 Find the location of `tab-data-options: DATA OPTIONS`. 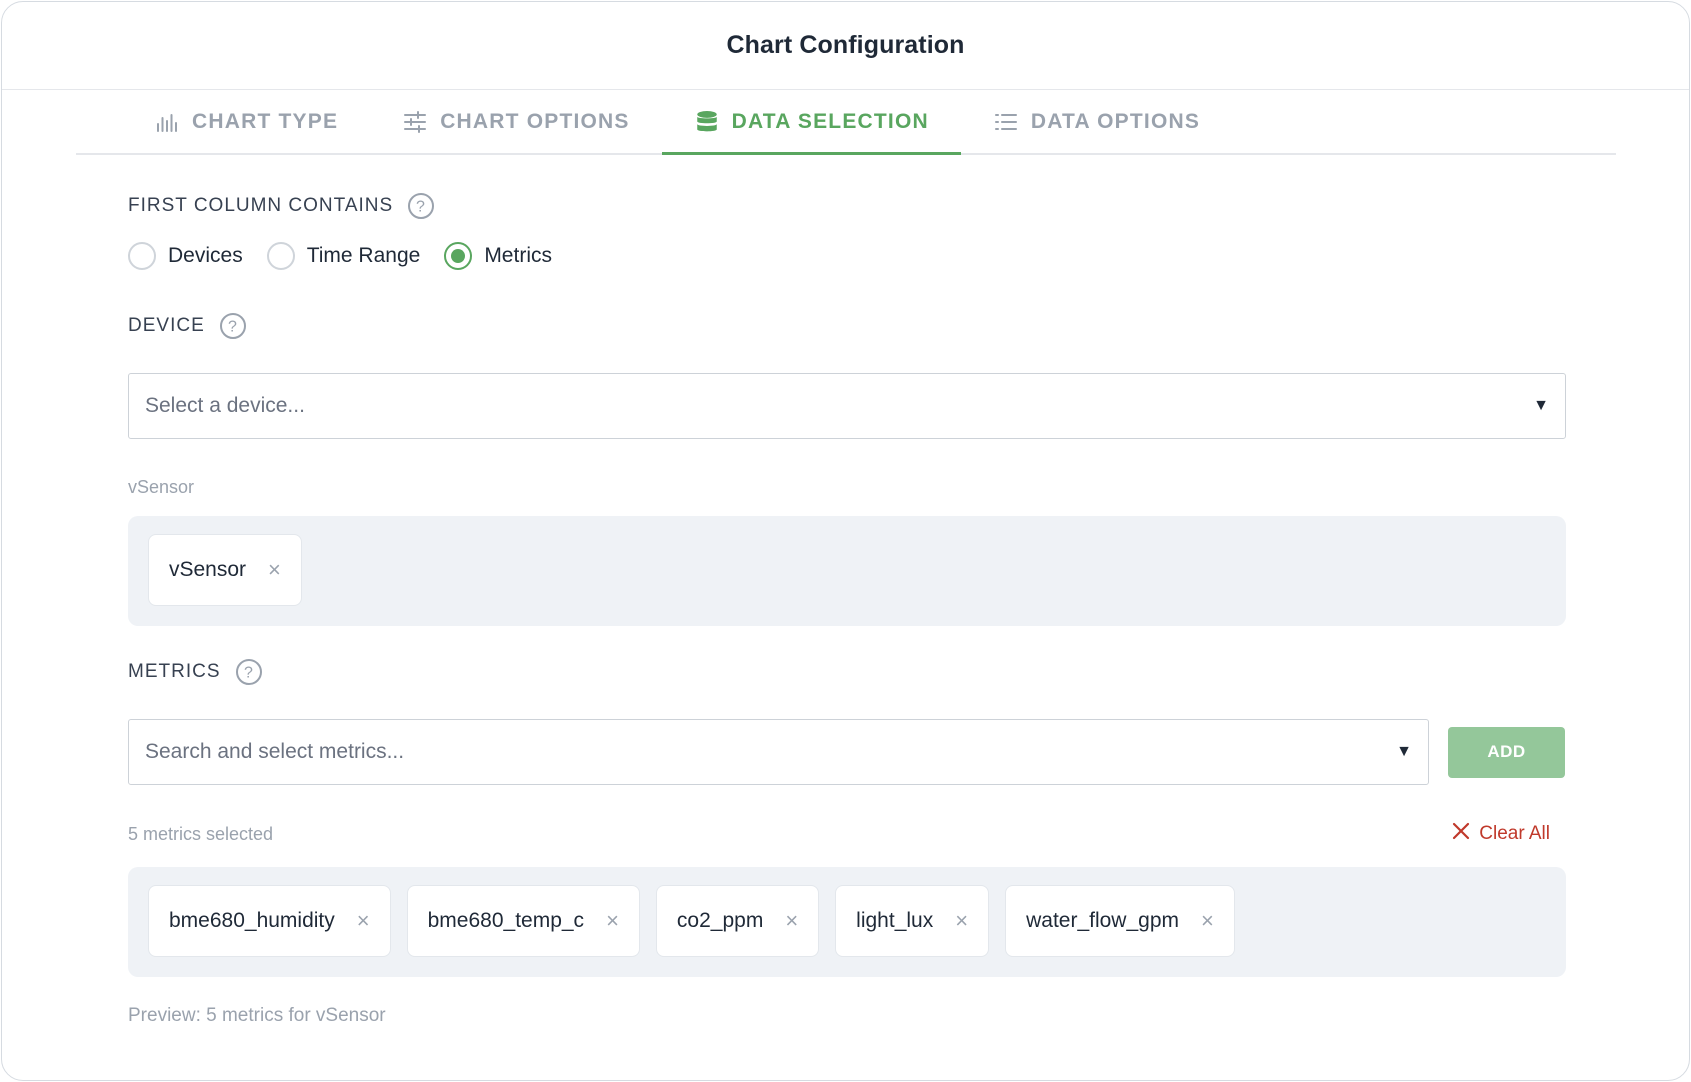

tab-data-options: DATA OPTIONS is located at coordinates (1096, 121).